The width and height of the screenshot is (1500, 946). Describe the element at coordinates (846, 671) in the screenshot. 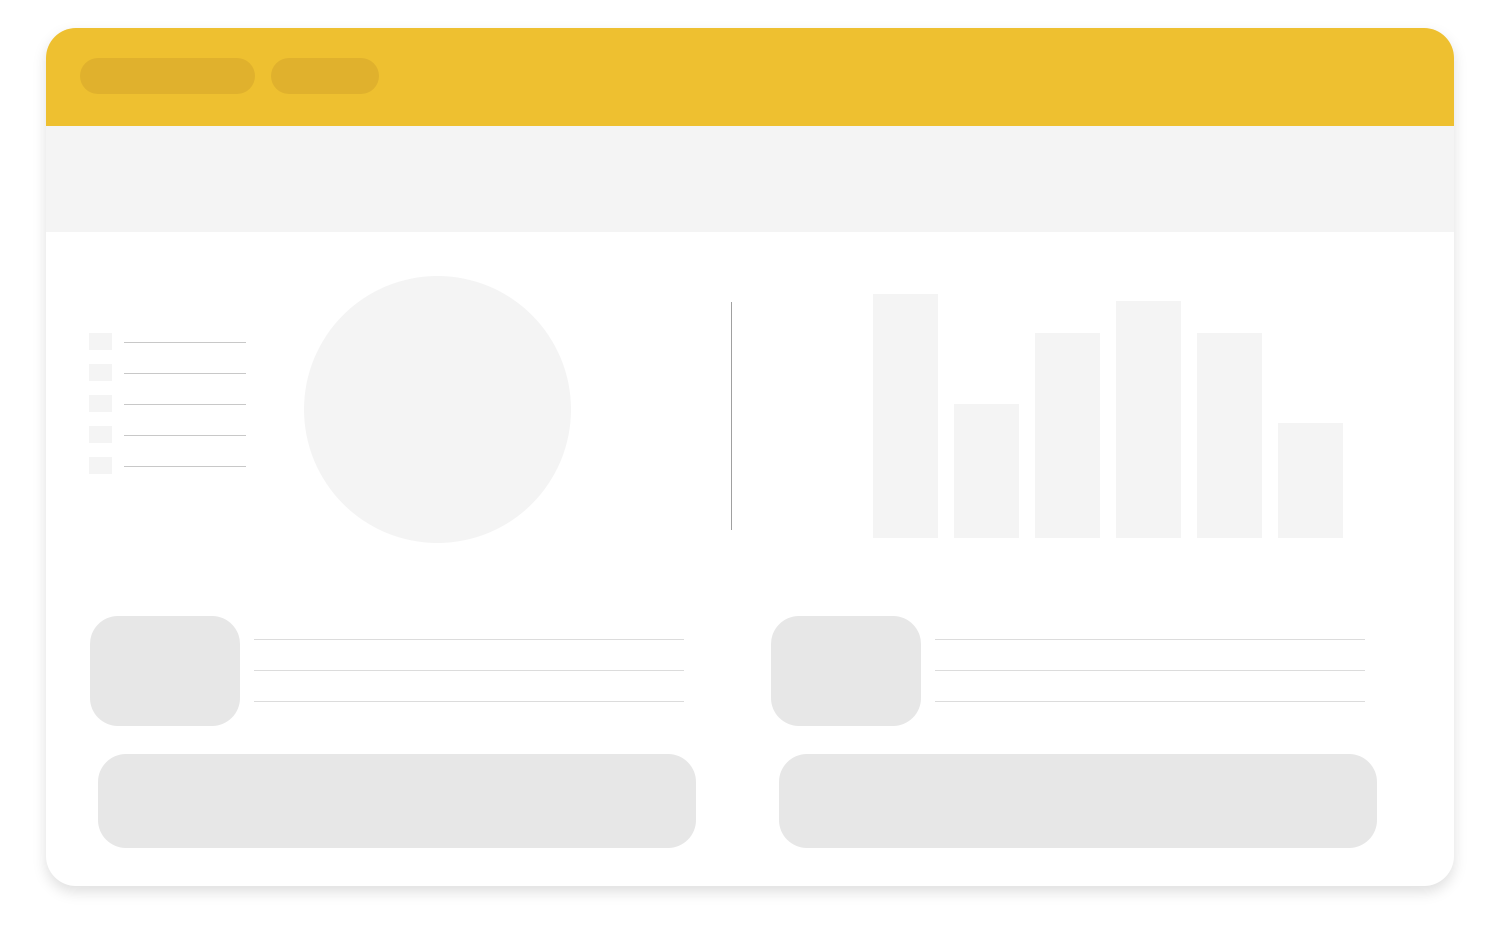

I see `card-thumbnail-right` at that location.